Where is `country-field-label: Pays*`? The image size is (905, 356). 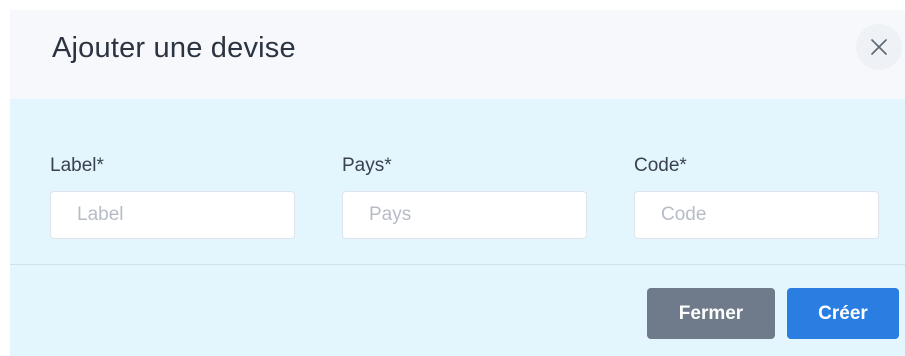 country-field-label: Pays* is located at coordinates (367, 165).